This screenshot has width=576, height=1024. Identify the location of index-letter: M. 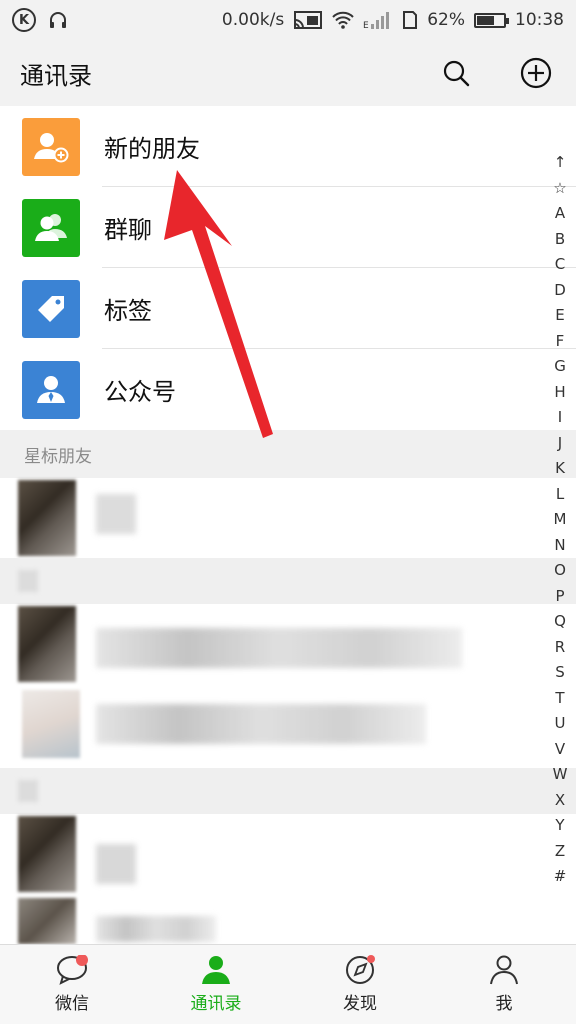
(560, 520).